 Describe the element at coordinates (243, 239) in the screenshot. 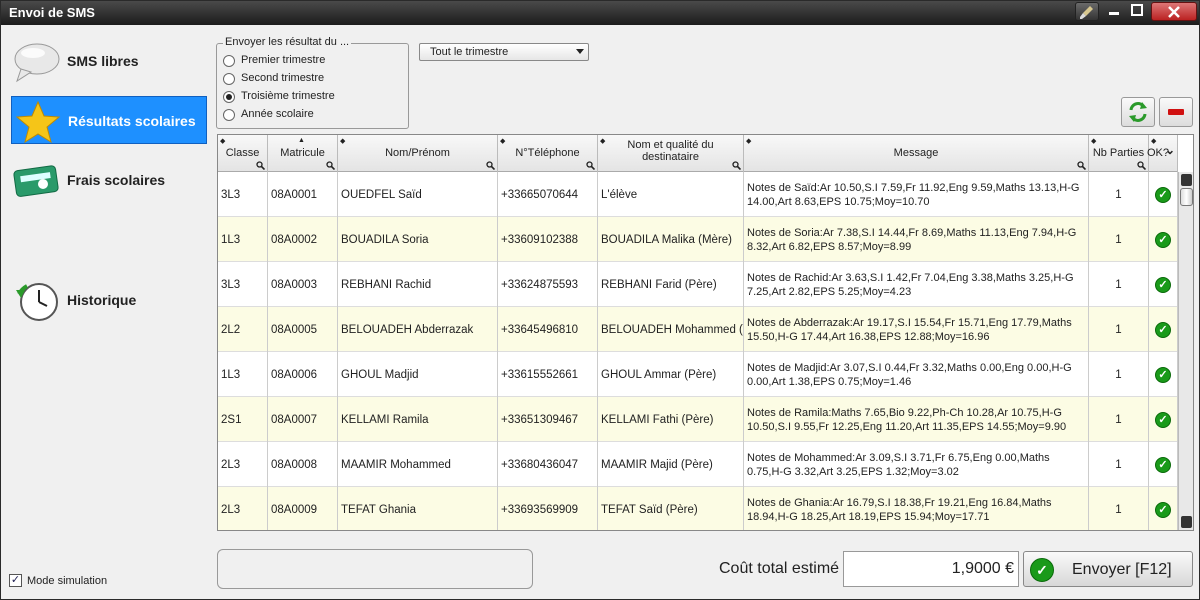

I see `cell-classe: 1L3` at that location.